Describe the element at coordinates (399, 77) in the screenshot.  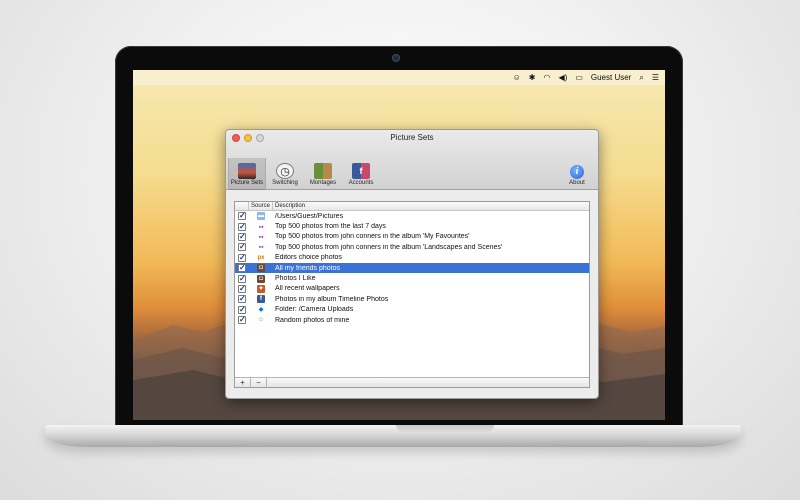
I see `menubar: ☺ ✱ ◠ ◀) ▭ Guest User ⌕ ☰` at that location.